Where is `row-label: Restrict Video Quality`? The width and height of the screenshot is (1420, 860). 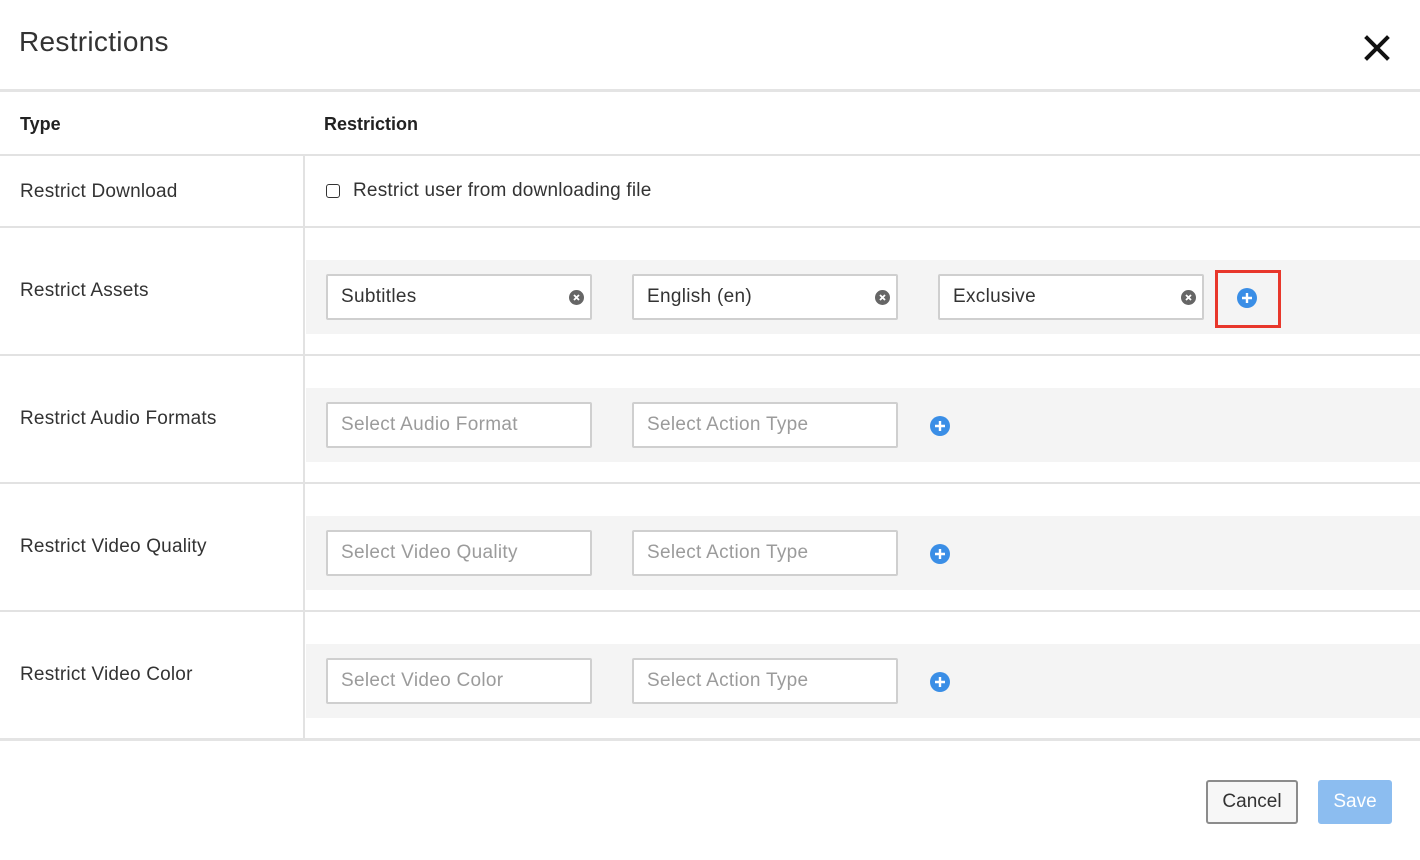
row-label: Restrict Video Quality is located at coordinates (113, 546).